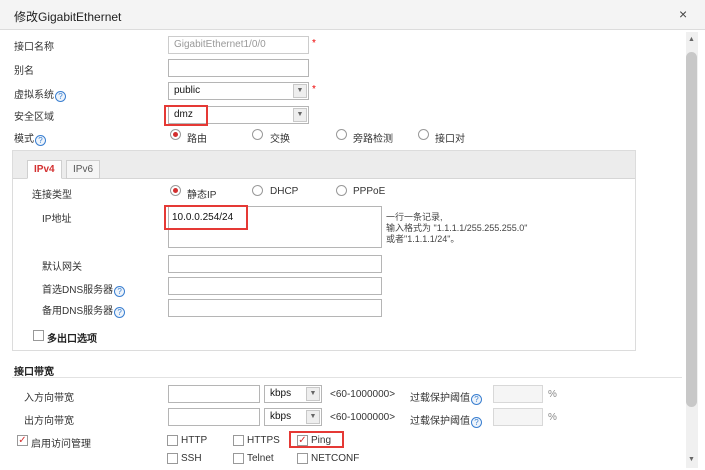  What do you see at coordinates (363, 417) in the screenshot?
I see `outbound-range: <60-1000000>` at bounding box center [363, 417].